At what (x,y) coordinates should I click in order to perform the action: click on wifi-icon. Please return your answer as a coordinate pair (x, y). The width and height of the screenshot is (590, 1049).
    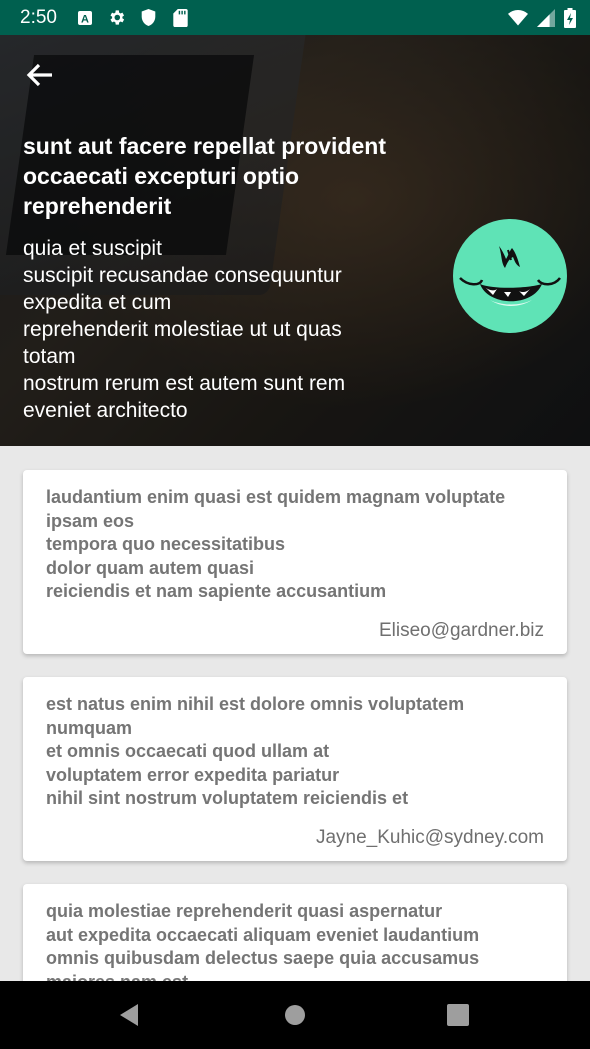
    Looking at the image, I should click on (518, 18).